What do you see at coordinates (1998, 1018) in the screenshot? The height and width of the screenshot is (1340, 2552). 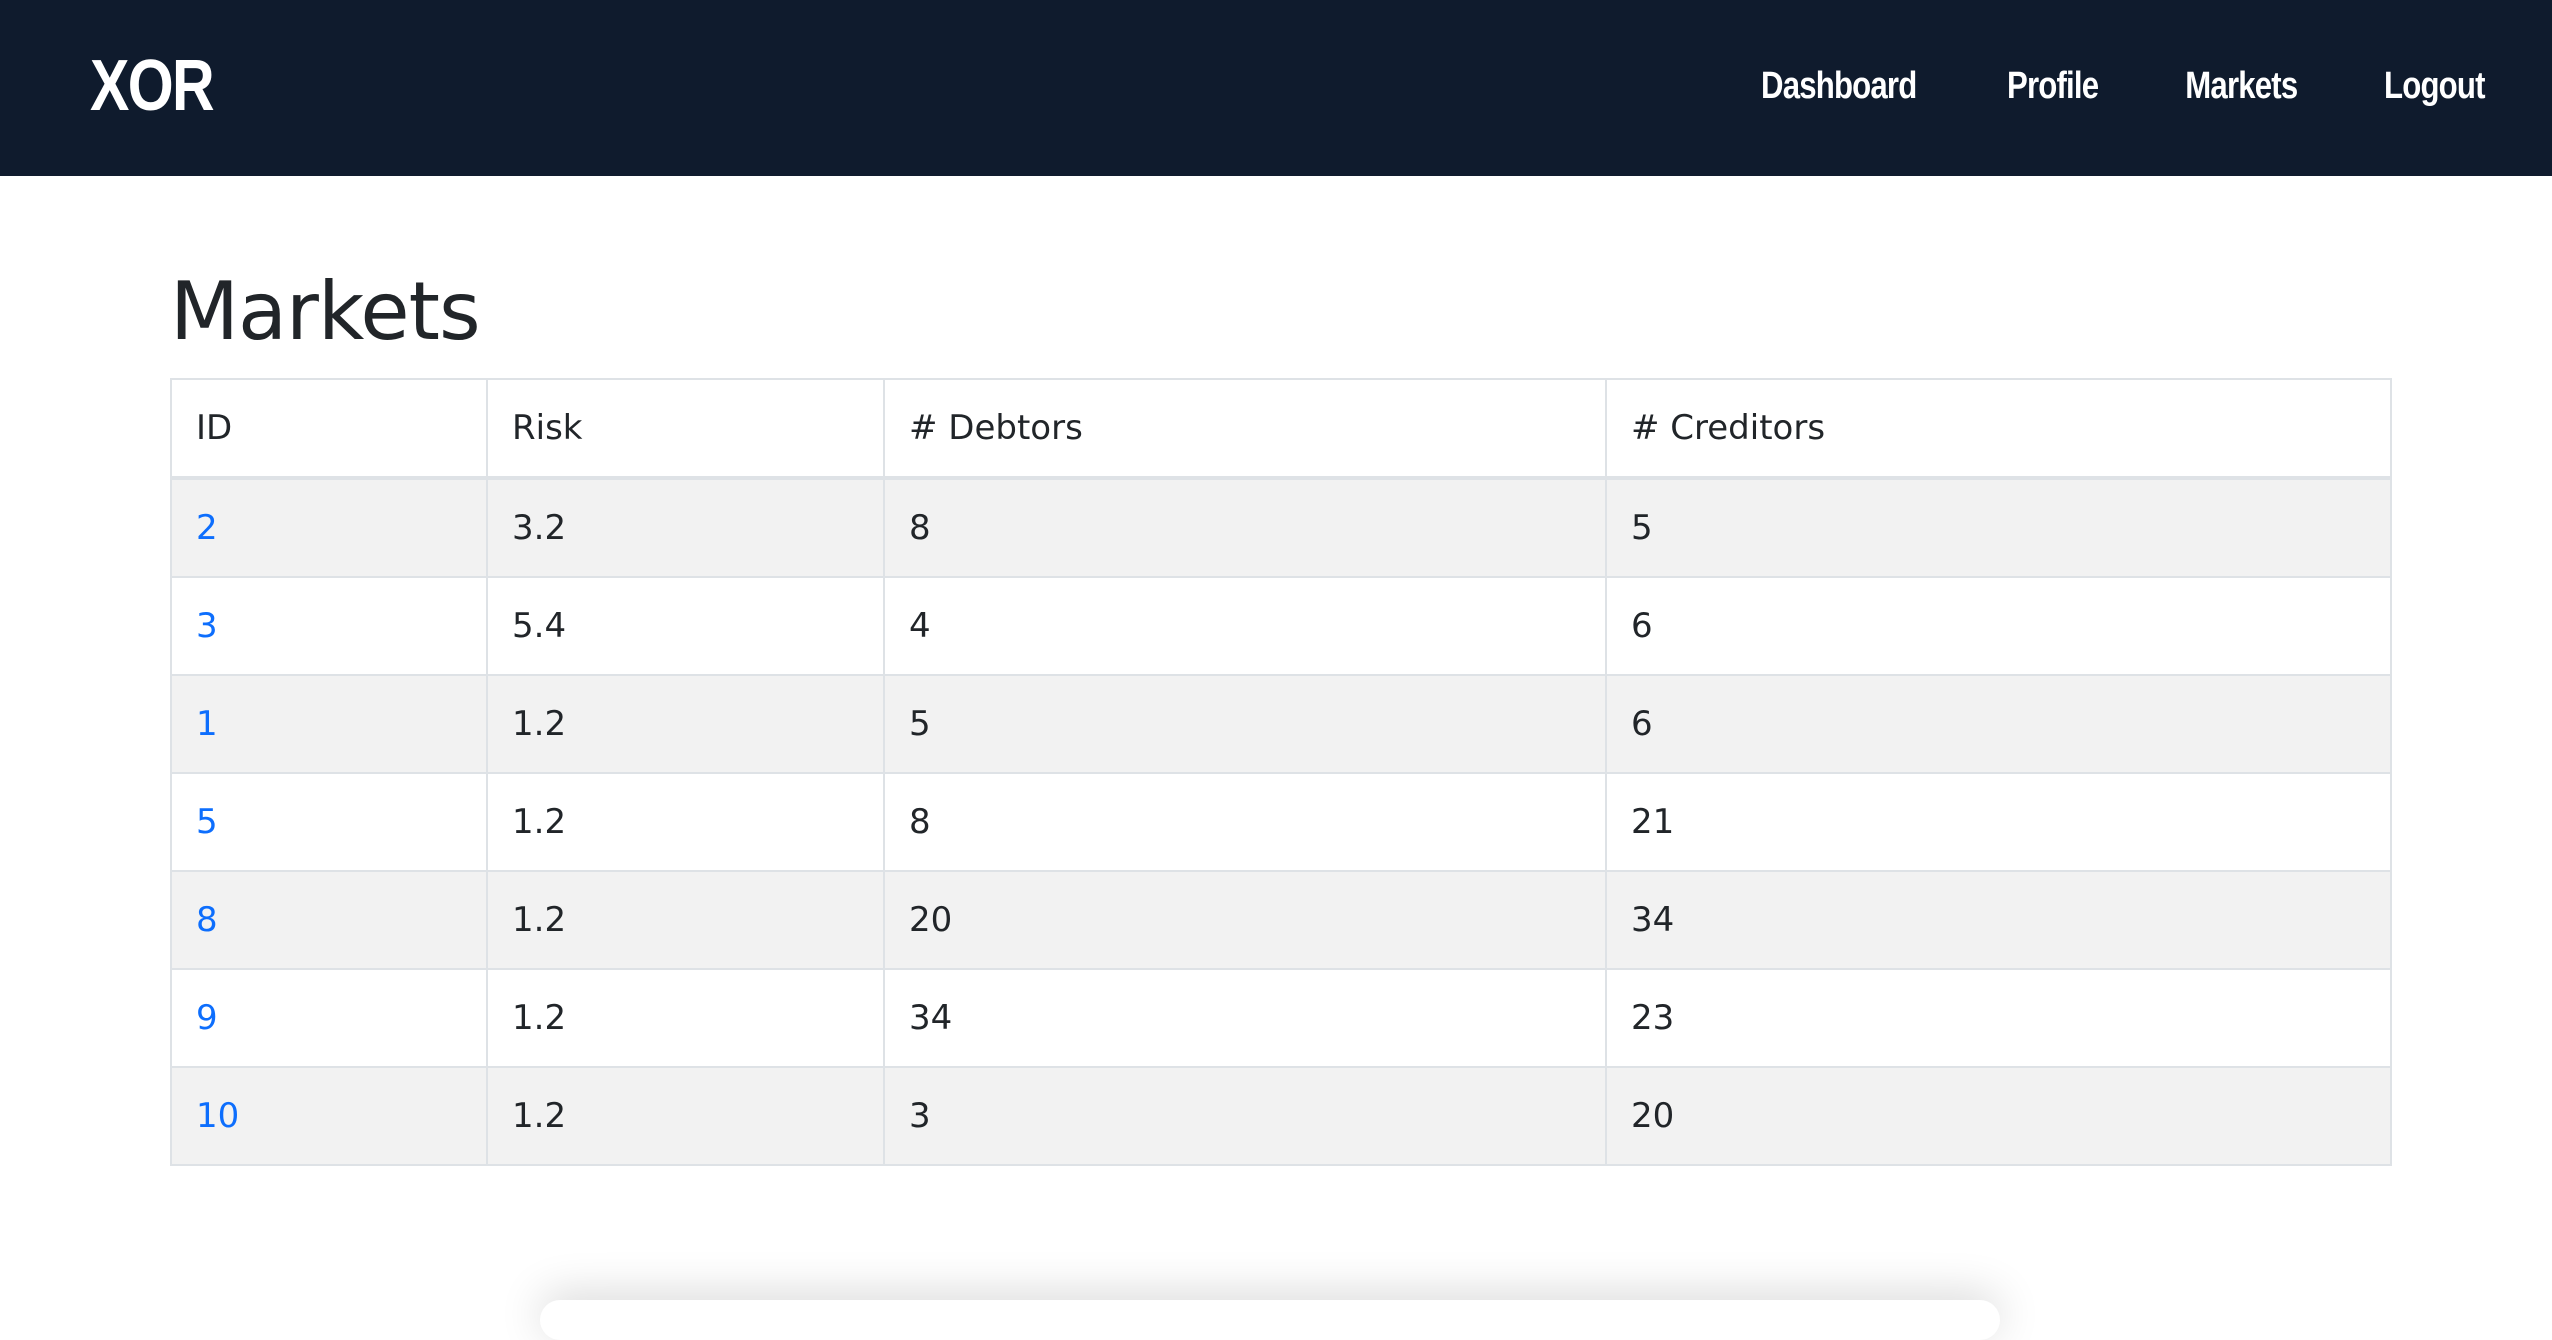 I see `cell-creditors: 23` at bounding box center [1998, 1018].